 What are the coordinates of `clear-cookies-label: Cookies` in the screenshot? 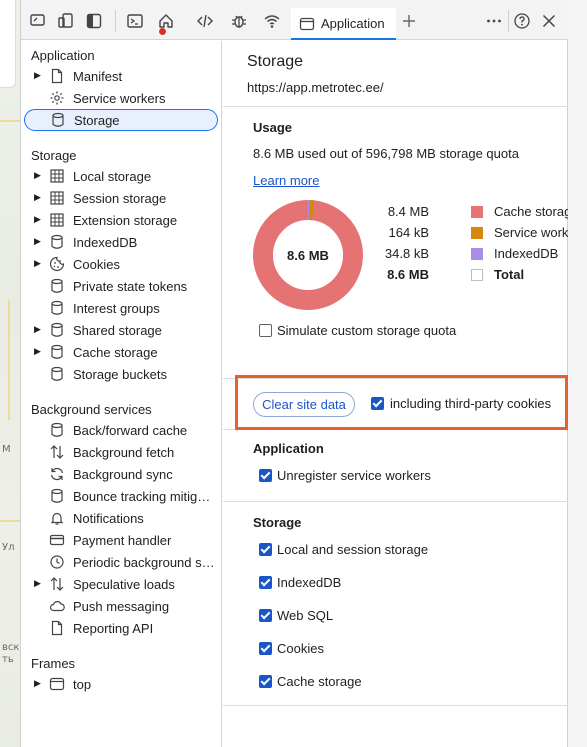 It's located at (300, 648).